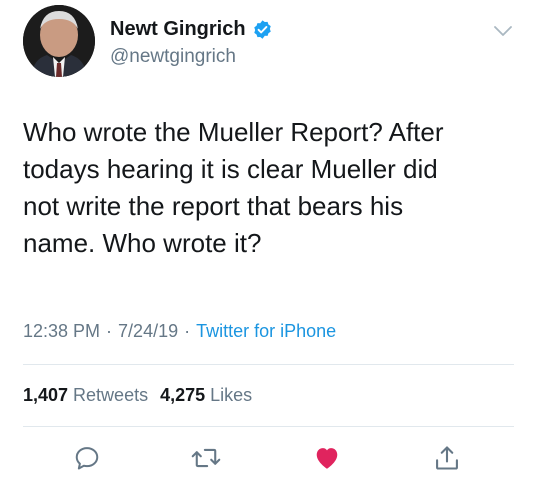 This screenshot has width=534, height=500. I want to click on tweet-stats: 1,407 Retweets 4,275 Likes, so click(143, 395).